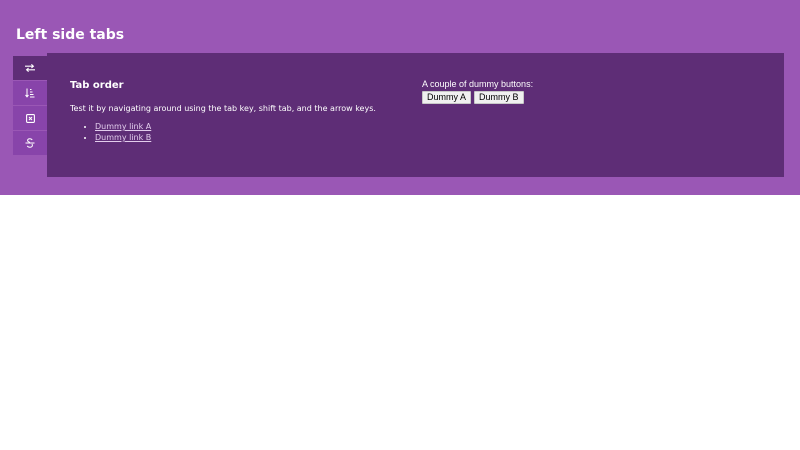 The height and width of the screenshot is (450, 800). I want to click on list-item: Dummy link B, so click(247, 137).